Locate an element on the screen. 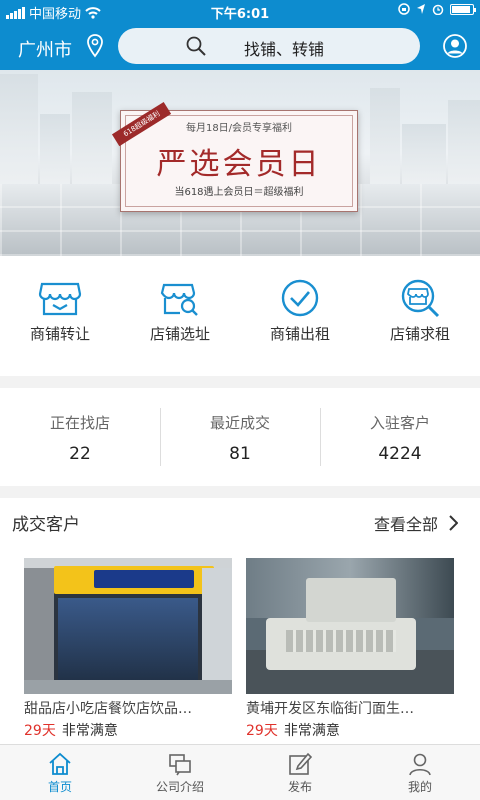  menu-item-shop-rent: 商铺出租 is located at coordinates (300, 316).